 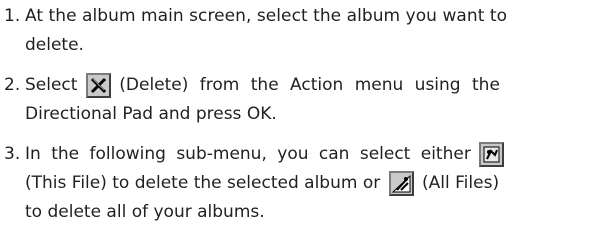 I want to click on step-1-text-continued: delete., so click(x=54, y=45).